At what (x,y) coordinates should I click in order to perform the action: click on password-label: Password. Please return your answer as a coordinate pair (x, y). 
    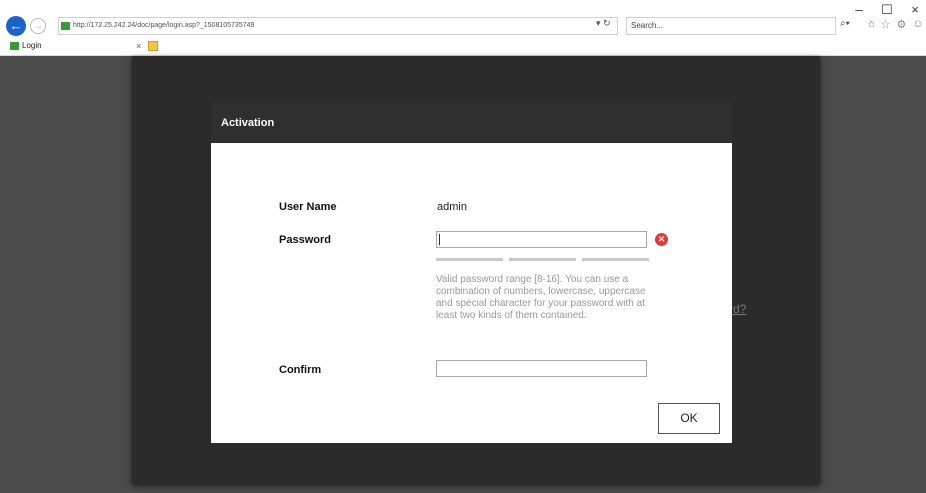
    Looking at the image, I should click on (305, 240).